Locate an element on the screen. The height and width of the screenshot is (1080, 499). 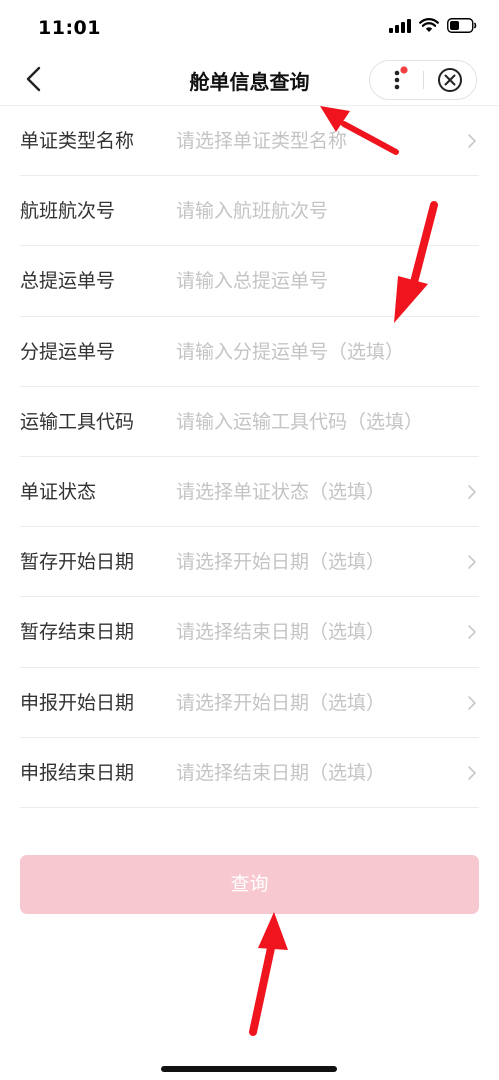
form-row-vehicle-code: 运输工具代码 请输入运输工具代码（选填） is located at coordinates (249, 422).